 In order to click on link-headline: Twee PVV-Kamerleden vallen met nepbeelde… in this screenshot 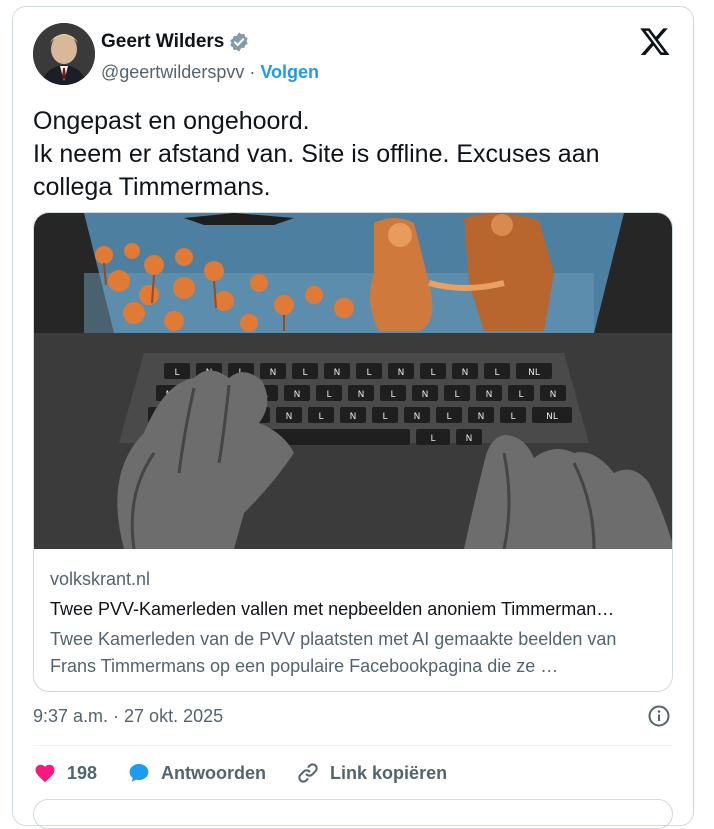, I will do `click(332, 609)`.